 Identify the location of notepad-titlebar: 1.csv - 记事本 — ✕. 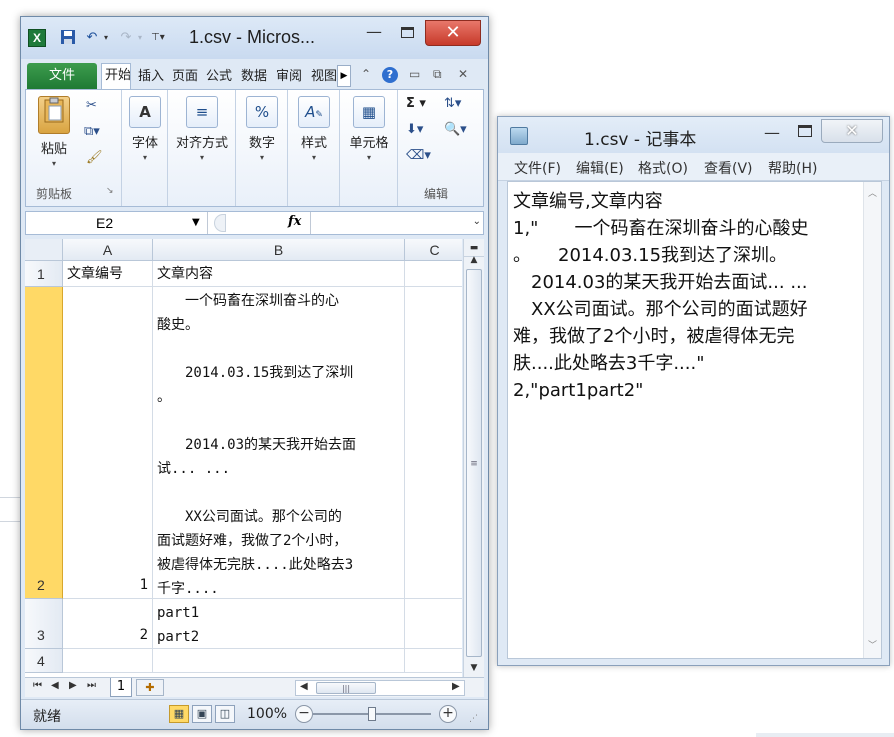
(693, 135).